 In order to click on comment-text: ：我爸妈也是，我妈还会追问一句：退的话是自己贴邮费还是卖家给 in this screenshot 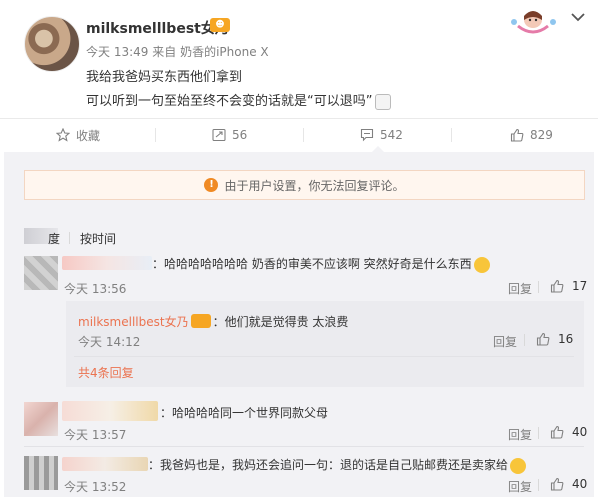, I will do `click(337, 465)`.